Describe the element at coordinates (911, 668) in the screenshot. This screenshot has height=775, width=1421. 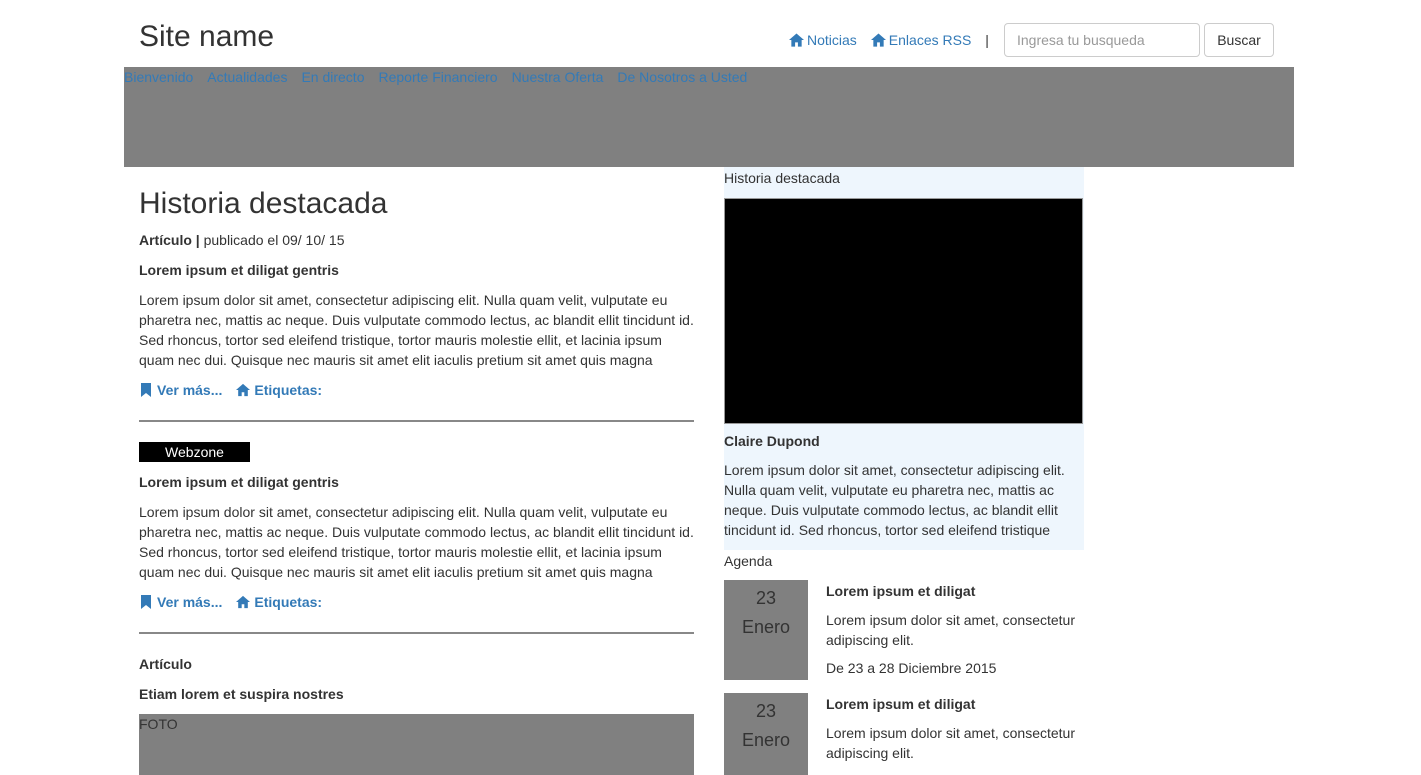
I see `agenda-range: De 23 a 28 Diciembre 2015` at that location.